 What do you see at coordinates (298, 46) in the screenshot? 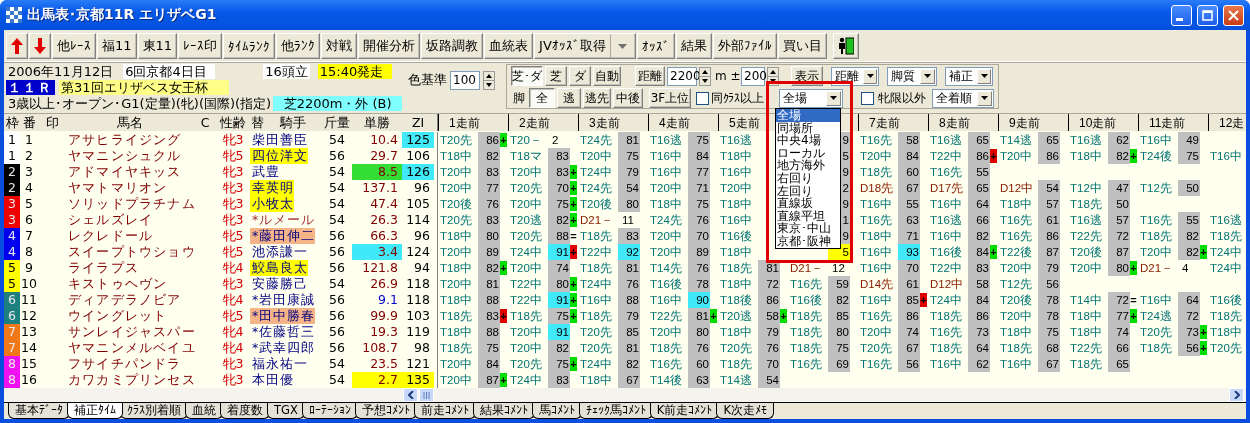
I see `toolbar-button: 他ﾗﾝｸ` at bounding box center [298, 46].